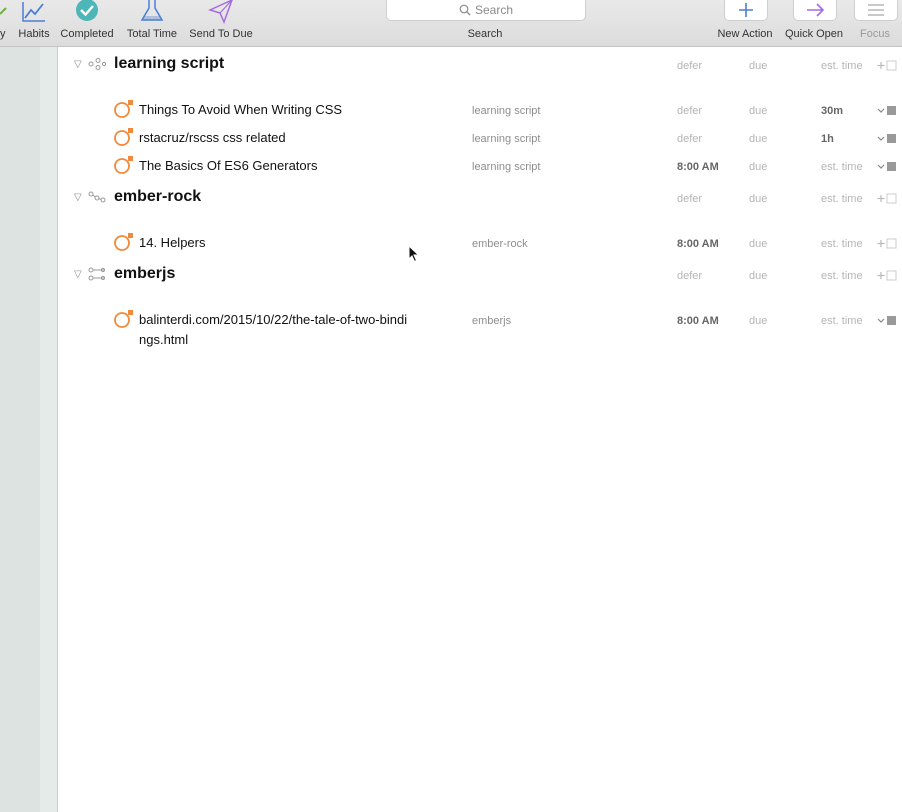  Describe the element at coordinates (158, 196) in the screenshot. I see `project-title: ember-rock` at that location.